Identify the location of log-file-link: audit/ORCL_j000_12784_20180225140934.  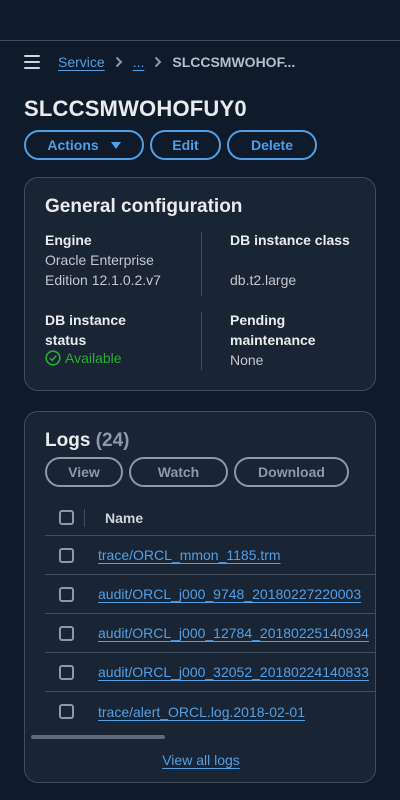
(233, 633).